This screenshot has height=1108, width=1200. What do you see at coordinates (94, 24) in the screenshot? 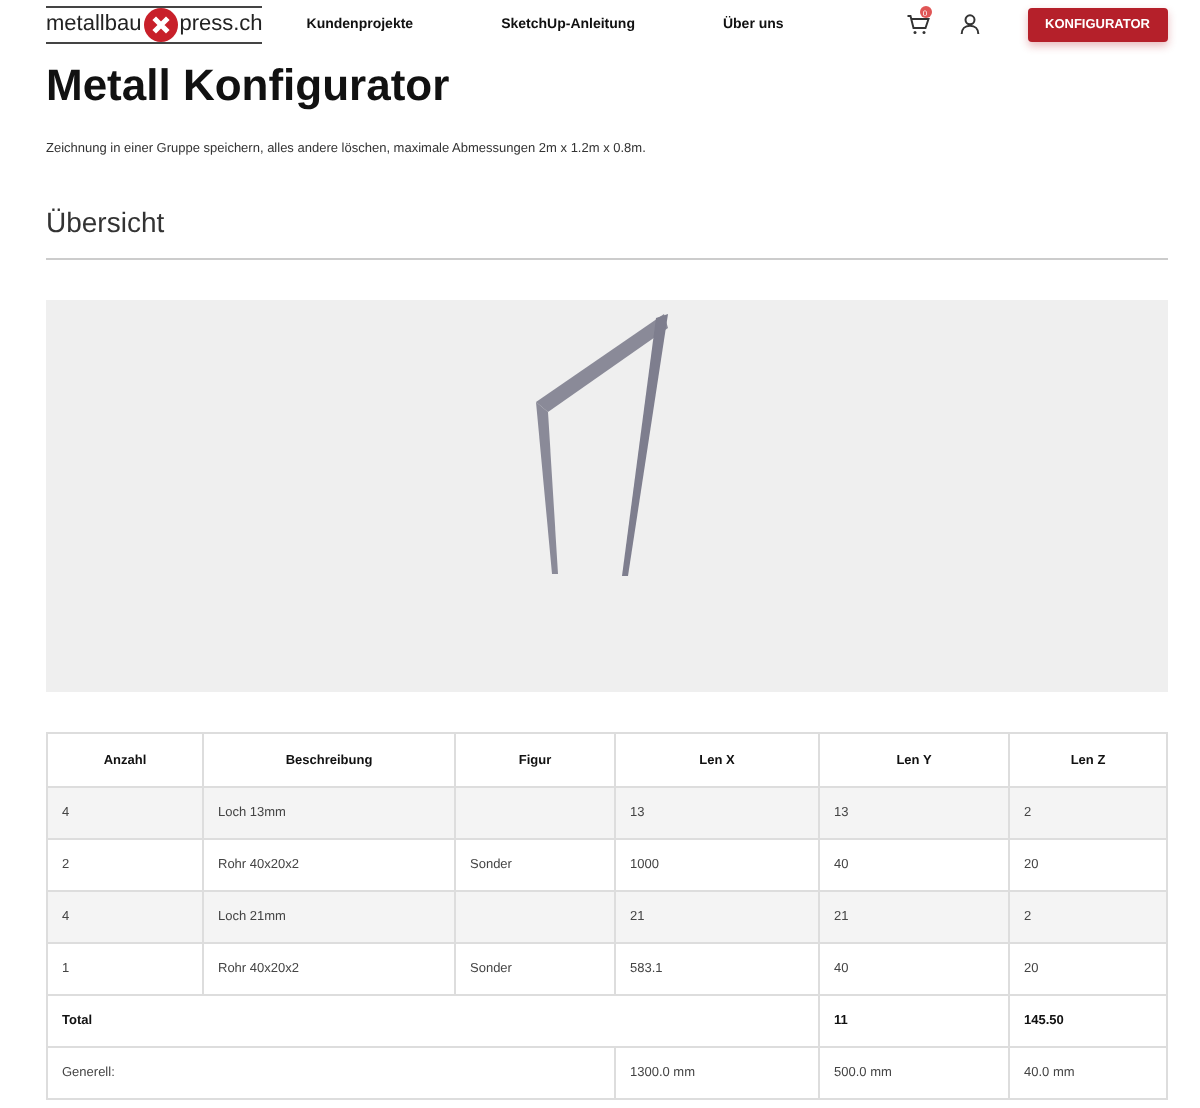
I see `logo-text: metallbau` at bounding box center [94, 24].